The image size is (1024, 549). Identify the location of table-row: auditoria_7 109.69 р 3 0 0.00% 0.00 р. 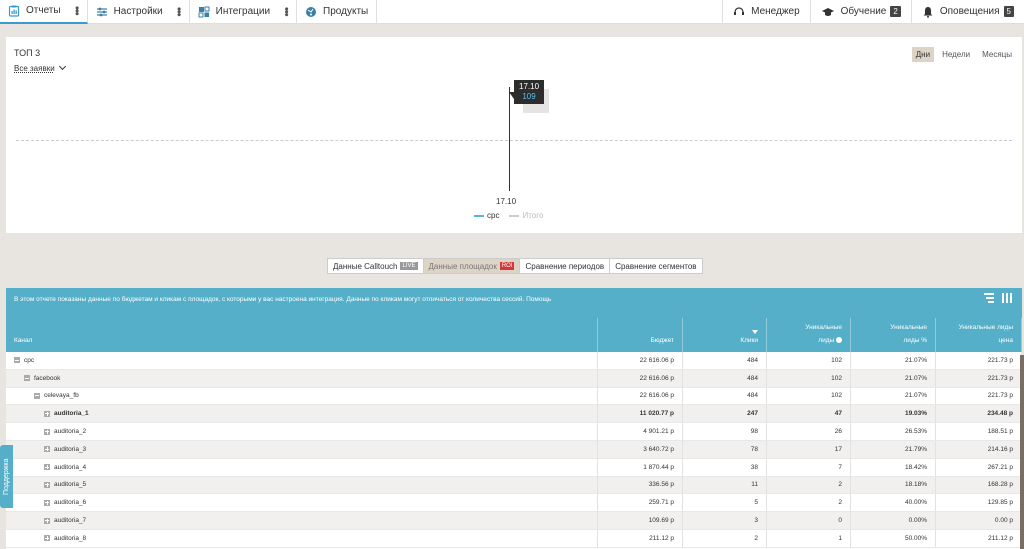
(514, 521).